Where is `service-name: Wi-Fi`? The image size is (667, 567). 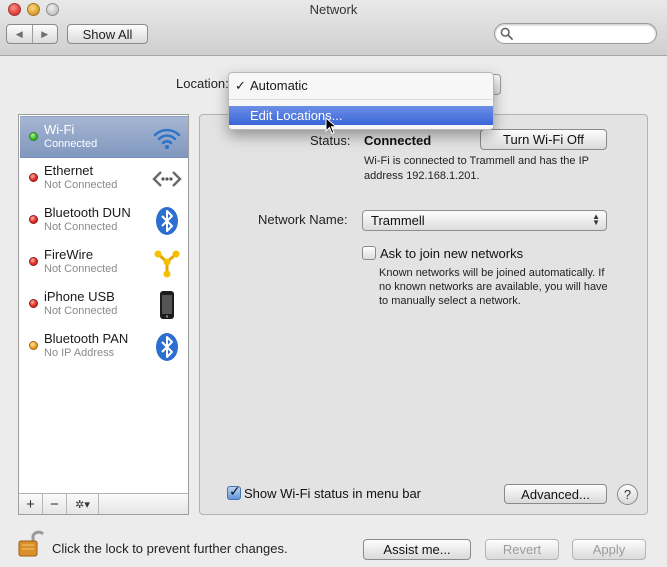
service-name: Wi-Fi is located at coordinates (59, 129).